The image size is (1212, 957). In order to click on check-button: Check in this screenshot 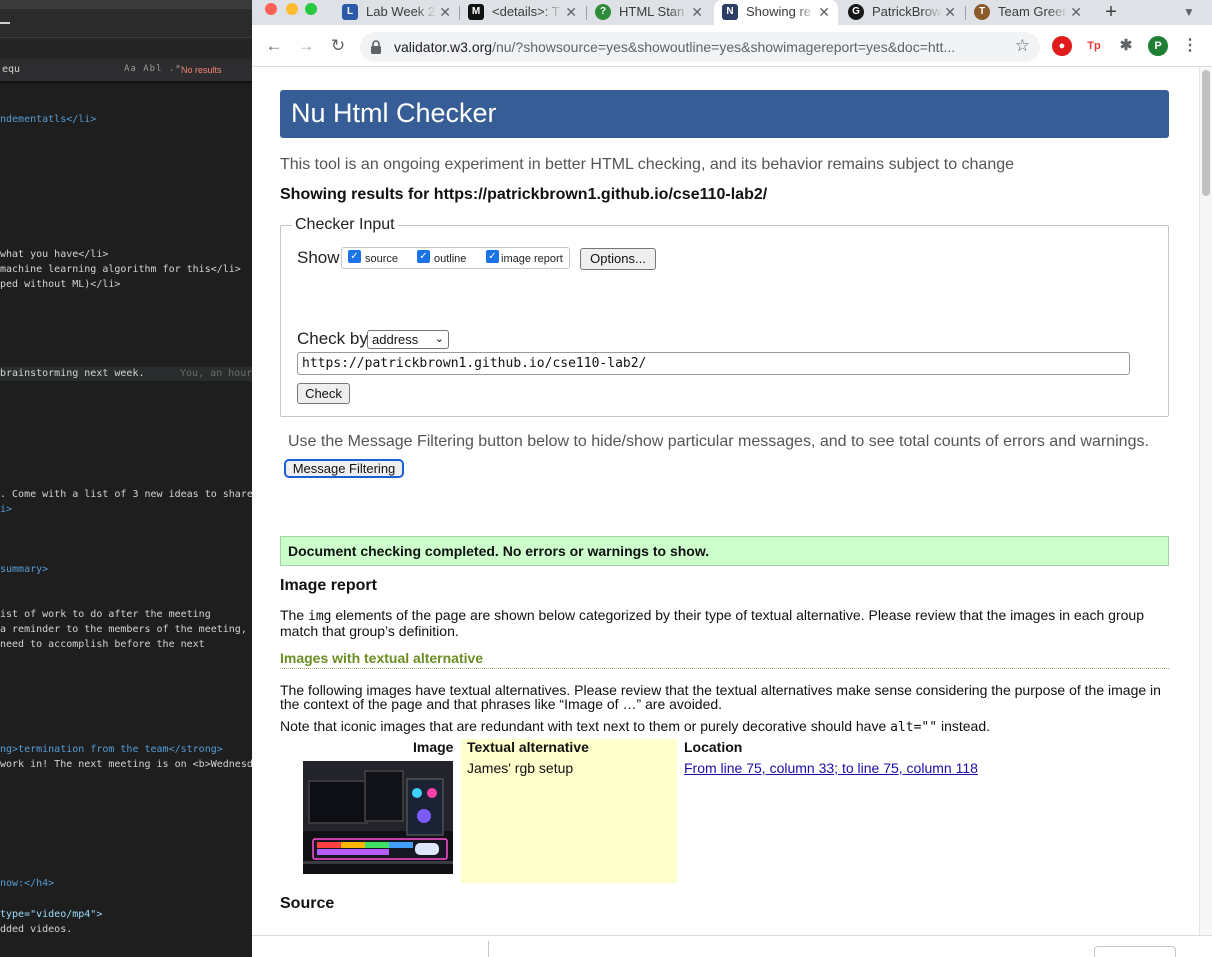, I will do `click(323, 393)`.